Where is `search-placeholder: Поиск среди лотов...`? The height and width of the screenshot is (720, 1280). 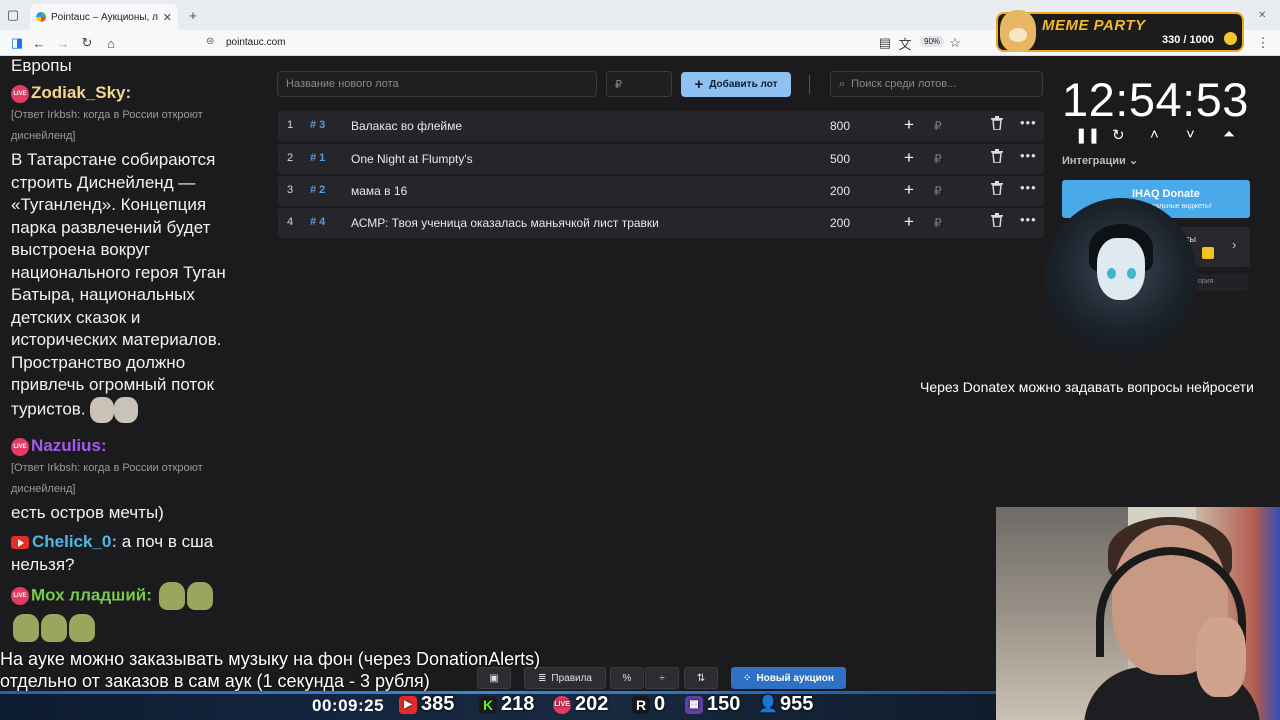
search-placeholder: Поиск среди лотов... is located at coordinates (904, 84).